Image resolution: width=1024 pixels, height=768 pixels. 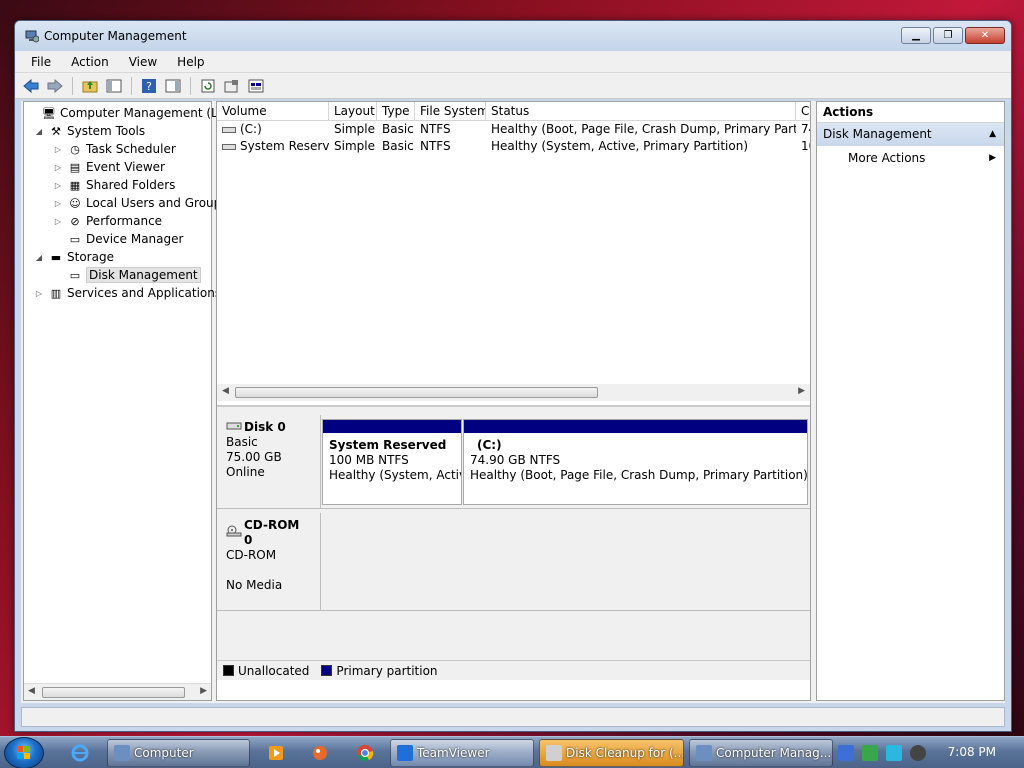 I want to click on tree-item-label: Device Manager, so click(x=135, y=239).